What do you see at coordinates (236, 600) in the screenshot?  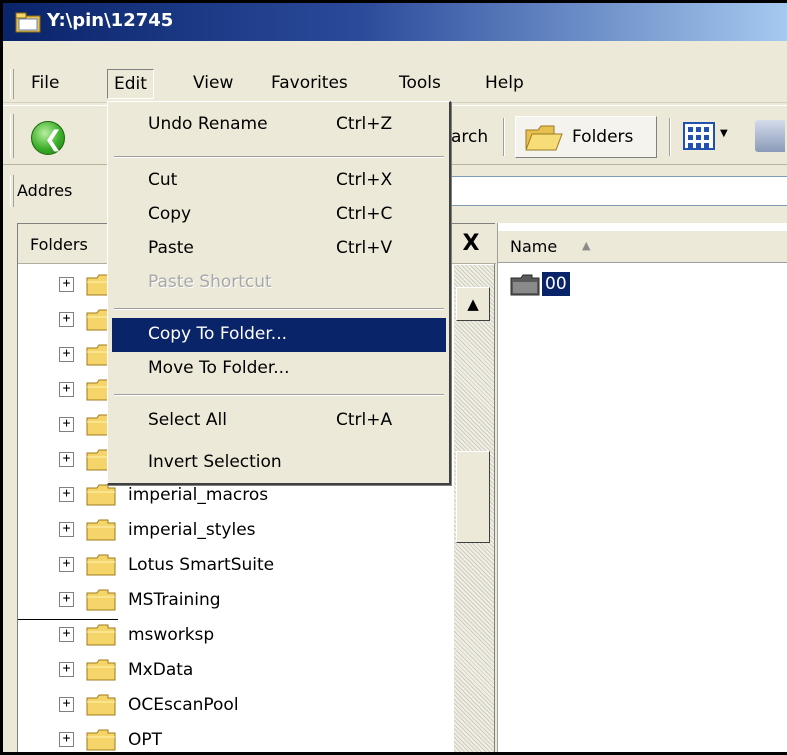 I see `tree-item: + MSTraining` at bounding box center [236, 600].